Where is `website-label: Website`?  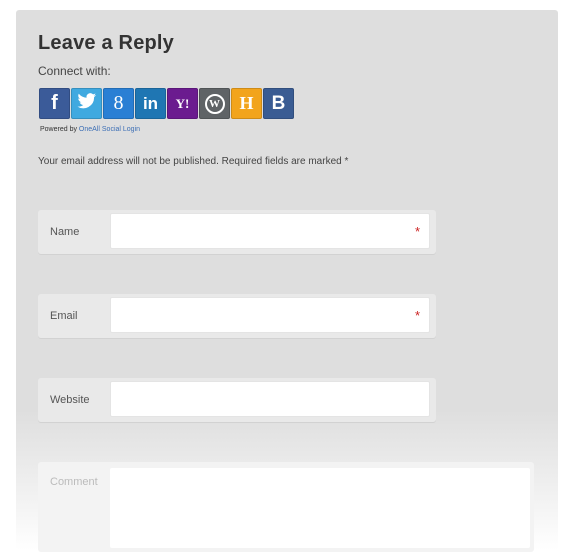 website-label: Website is located at coordinates (70, 400).